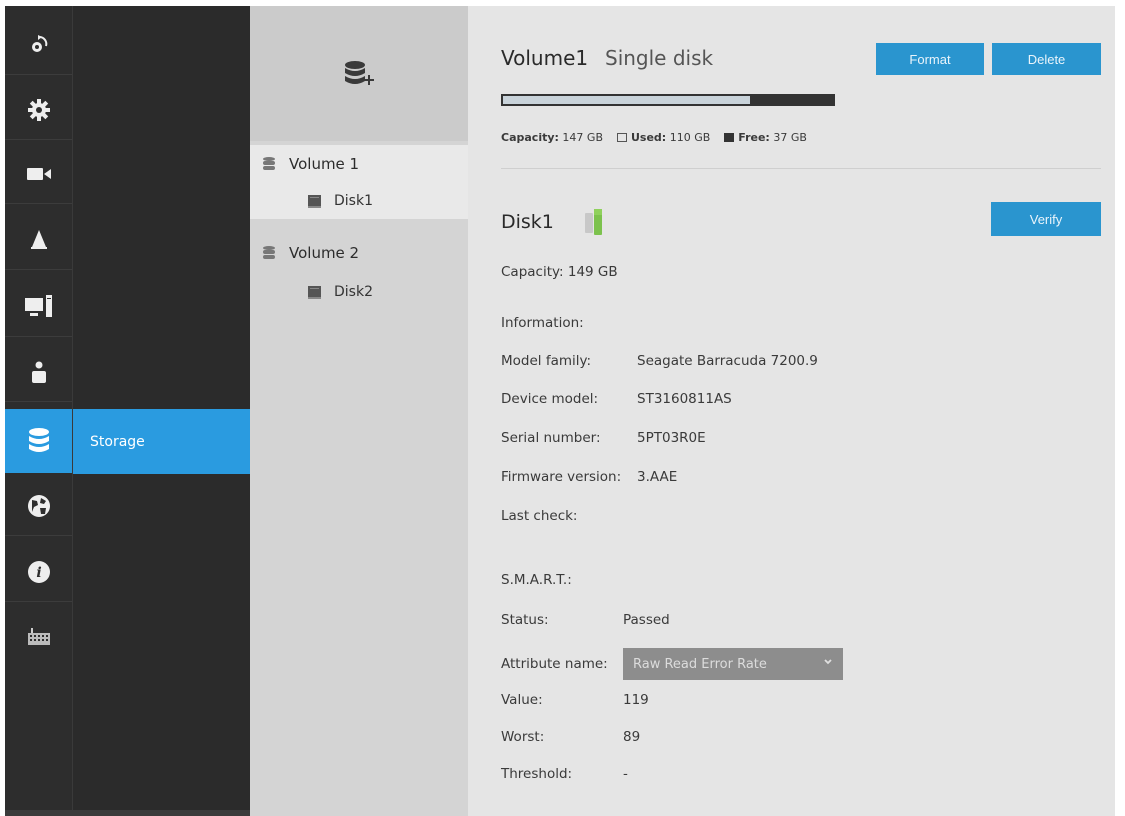  I want to click on used-label: Used:, so click(648, 137).